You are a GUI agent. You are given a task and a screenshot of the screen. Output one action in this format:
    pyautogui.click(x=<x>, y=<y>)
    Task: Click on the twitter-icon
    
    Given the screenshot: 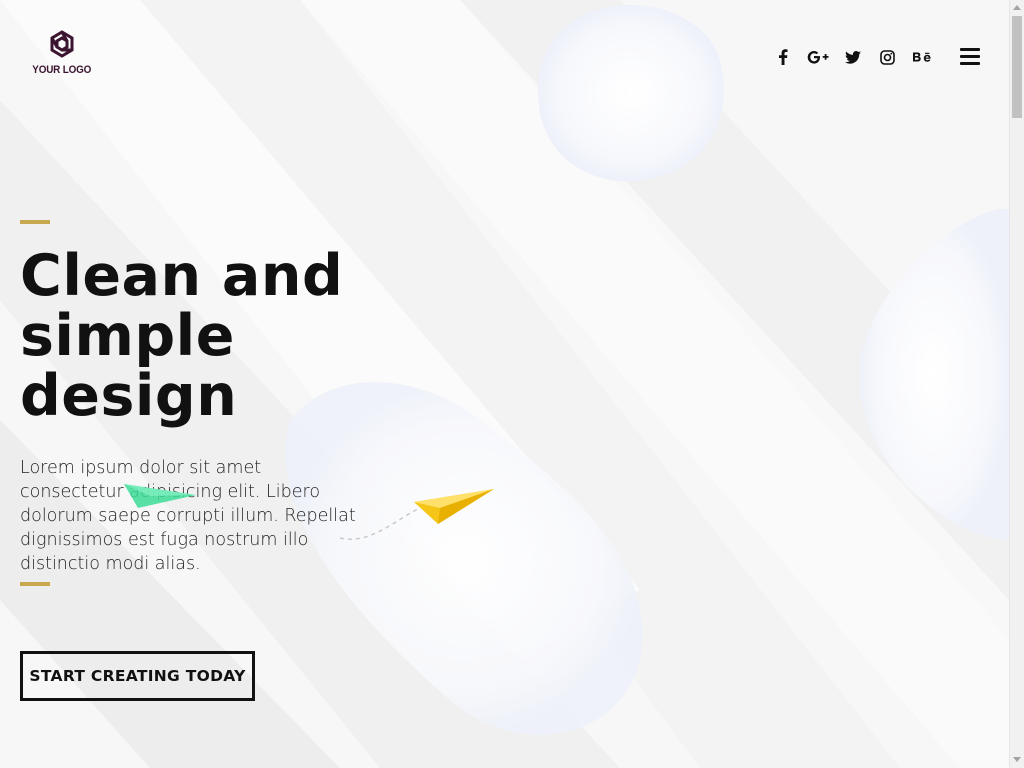 What is the action you would take?
    pyautogui.click(x=852, y=57)
    